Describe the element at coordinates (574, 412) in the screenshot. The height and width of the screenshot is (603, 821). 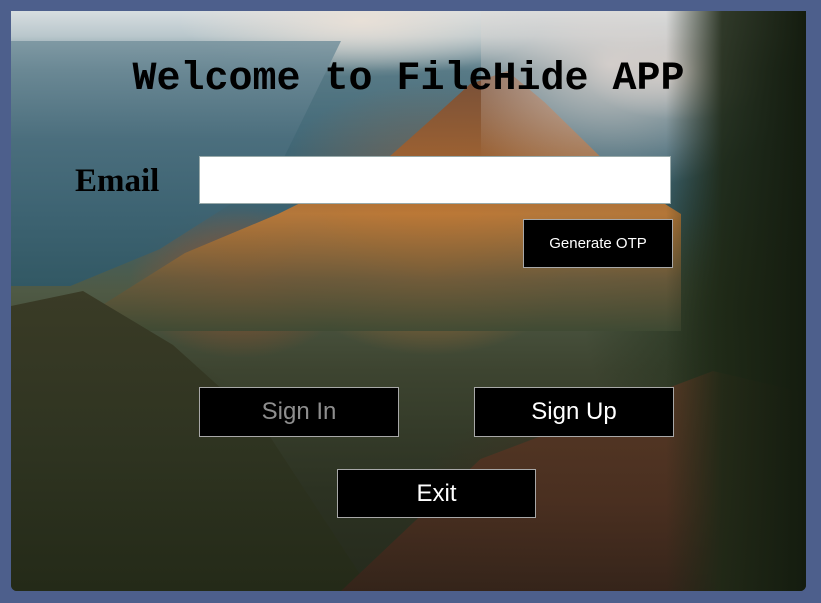
I see `sign-up-button: Sign Up` at that location.